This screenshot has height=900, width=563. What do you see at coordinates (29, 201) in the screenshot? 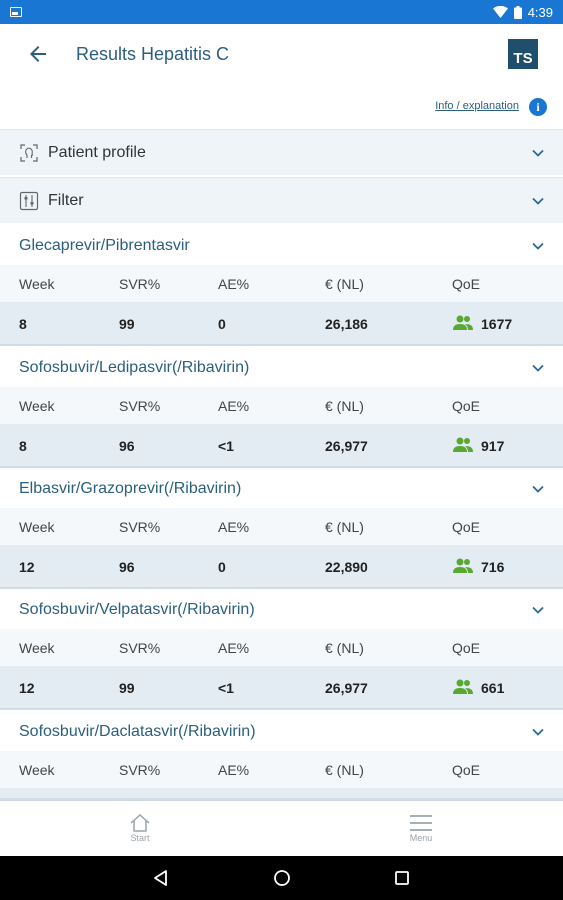
I see `filter-sliders-icon` at bounding box center [29, 201].